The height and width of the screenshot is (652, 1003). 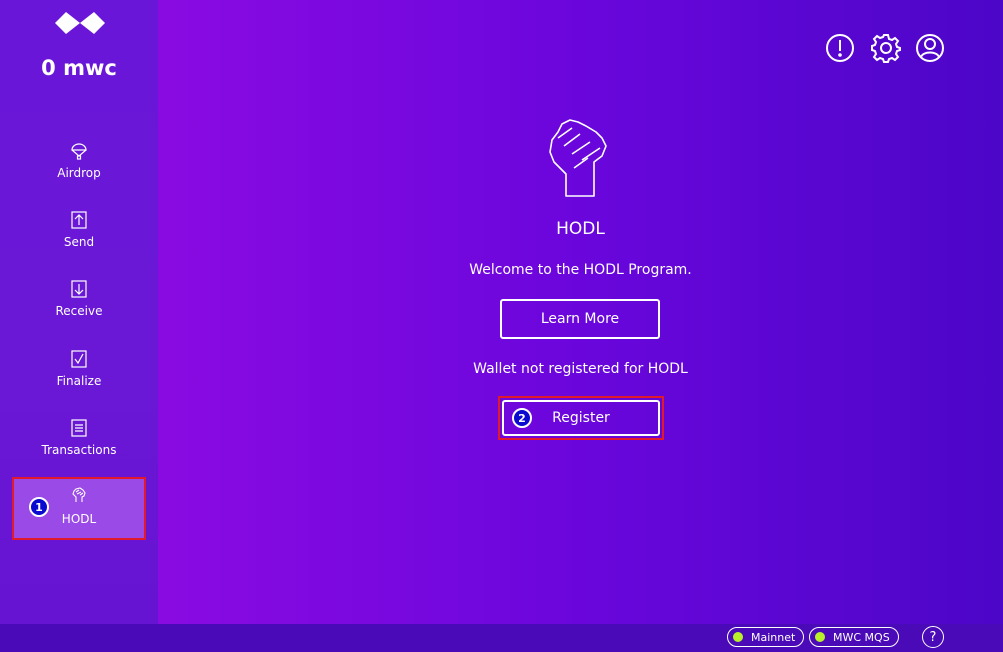 What do you see at coordinates (861, 637) in the screenshot?
I see `mqs-label: MWC MQS` at bounding box center [861, 637].